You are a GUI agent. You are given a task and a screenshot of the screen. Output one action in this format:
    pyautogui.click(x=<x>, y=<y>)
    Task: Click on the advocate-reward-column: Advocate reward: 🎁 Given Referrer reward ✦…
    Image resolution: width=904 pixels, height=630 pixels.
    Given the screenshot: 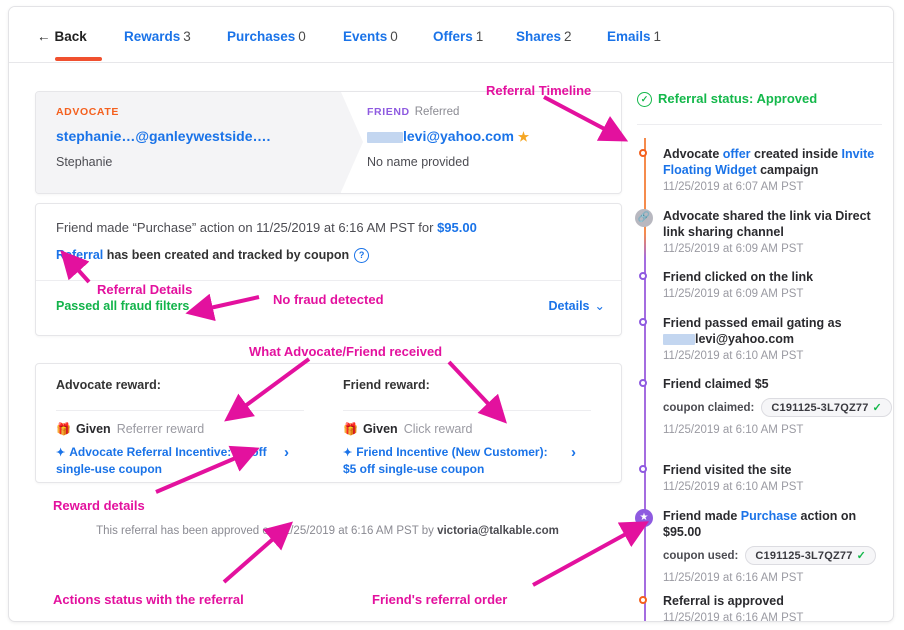 What is the action you would take?
    pyautogui.click(x=181, y=427)
    